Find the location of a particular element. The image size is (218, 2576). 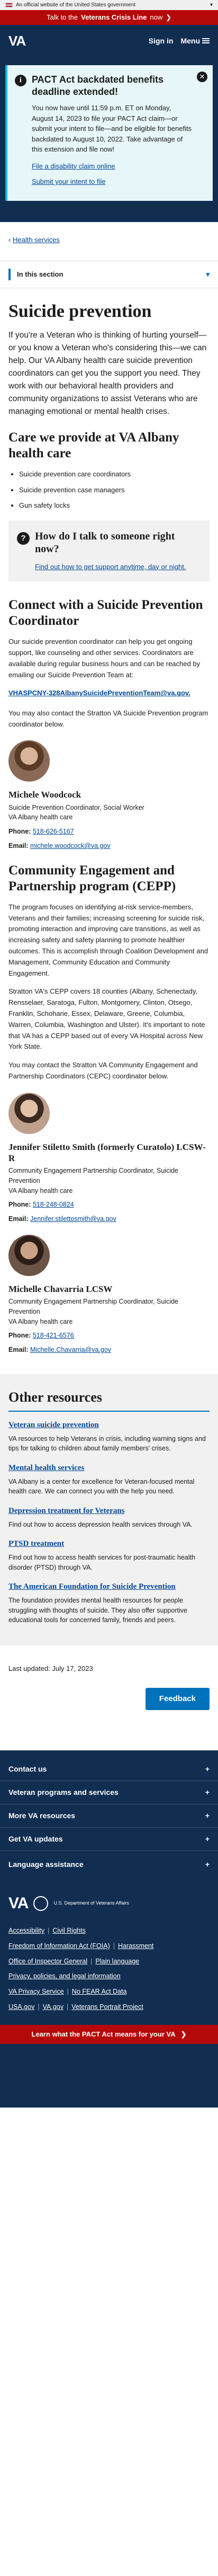

footer-contact-us: Contact us + is located at coordinates (109, 1770).